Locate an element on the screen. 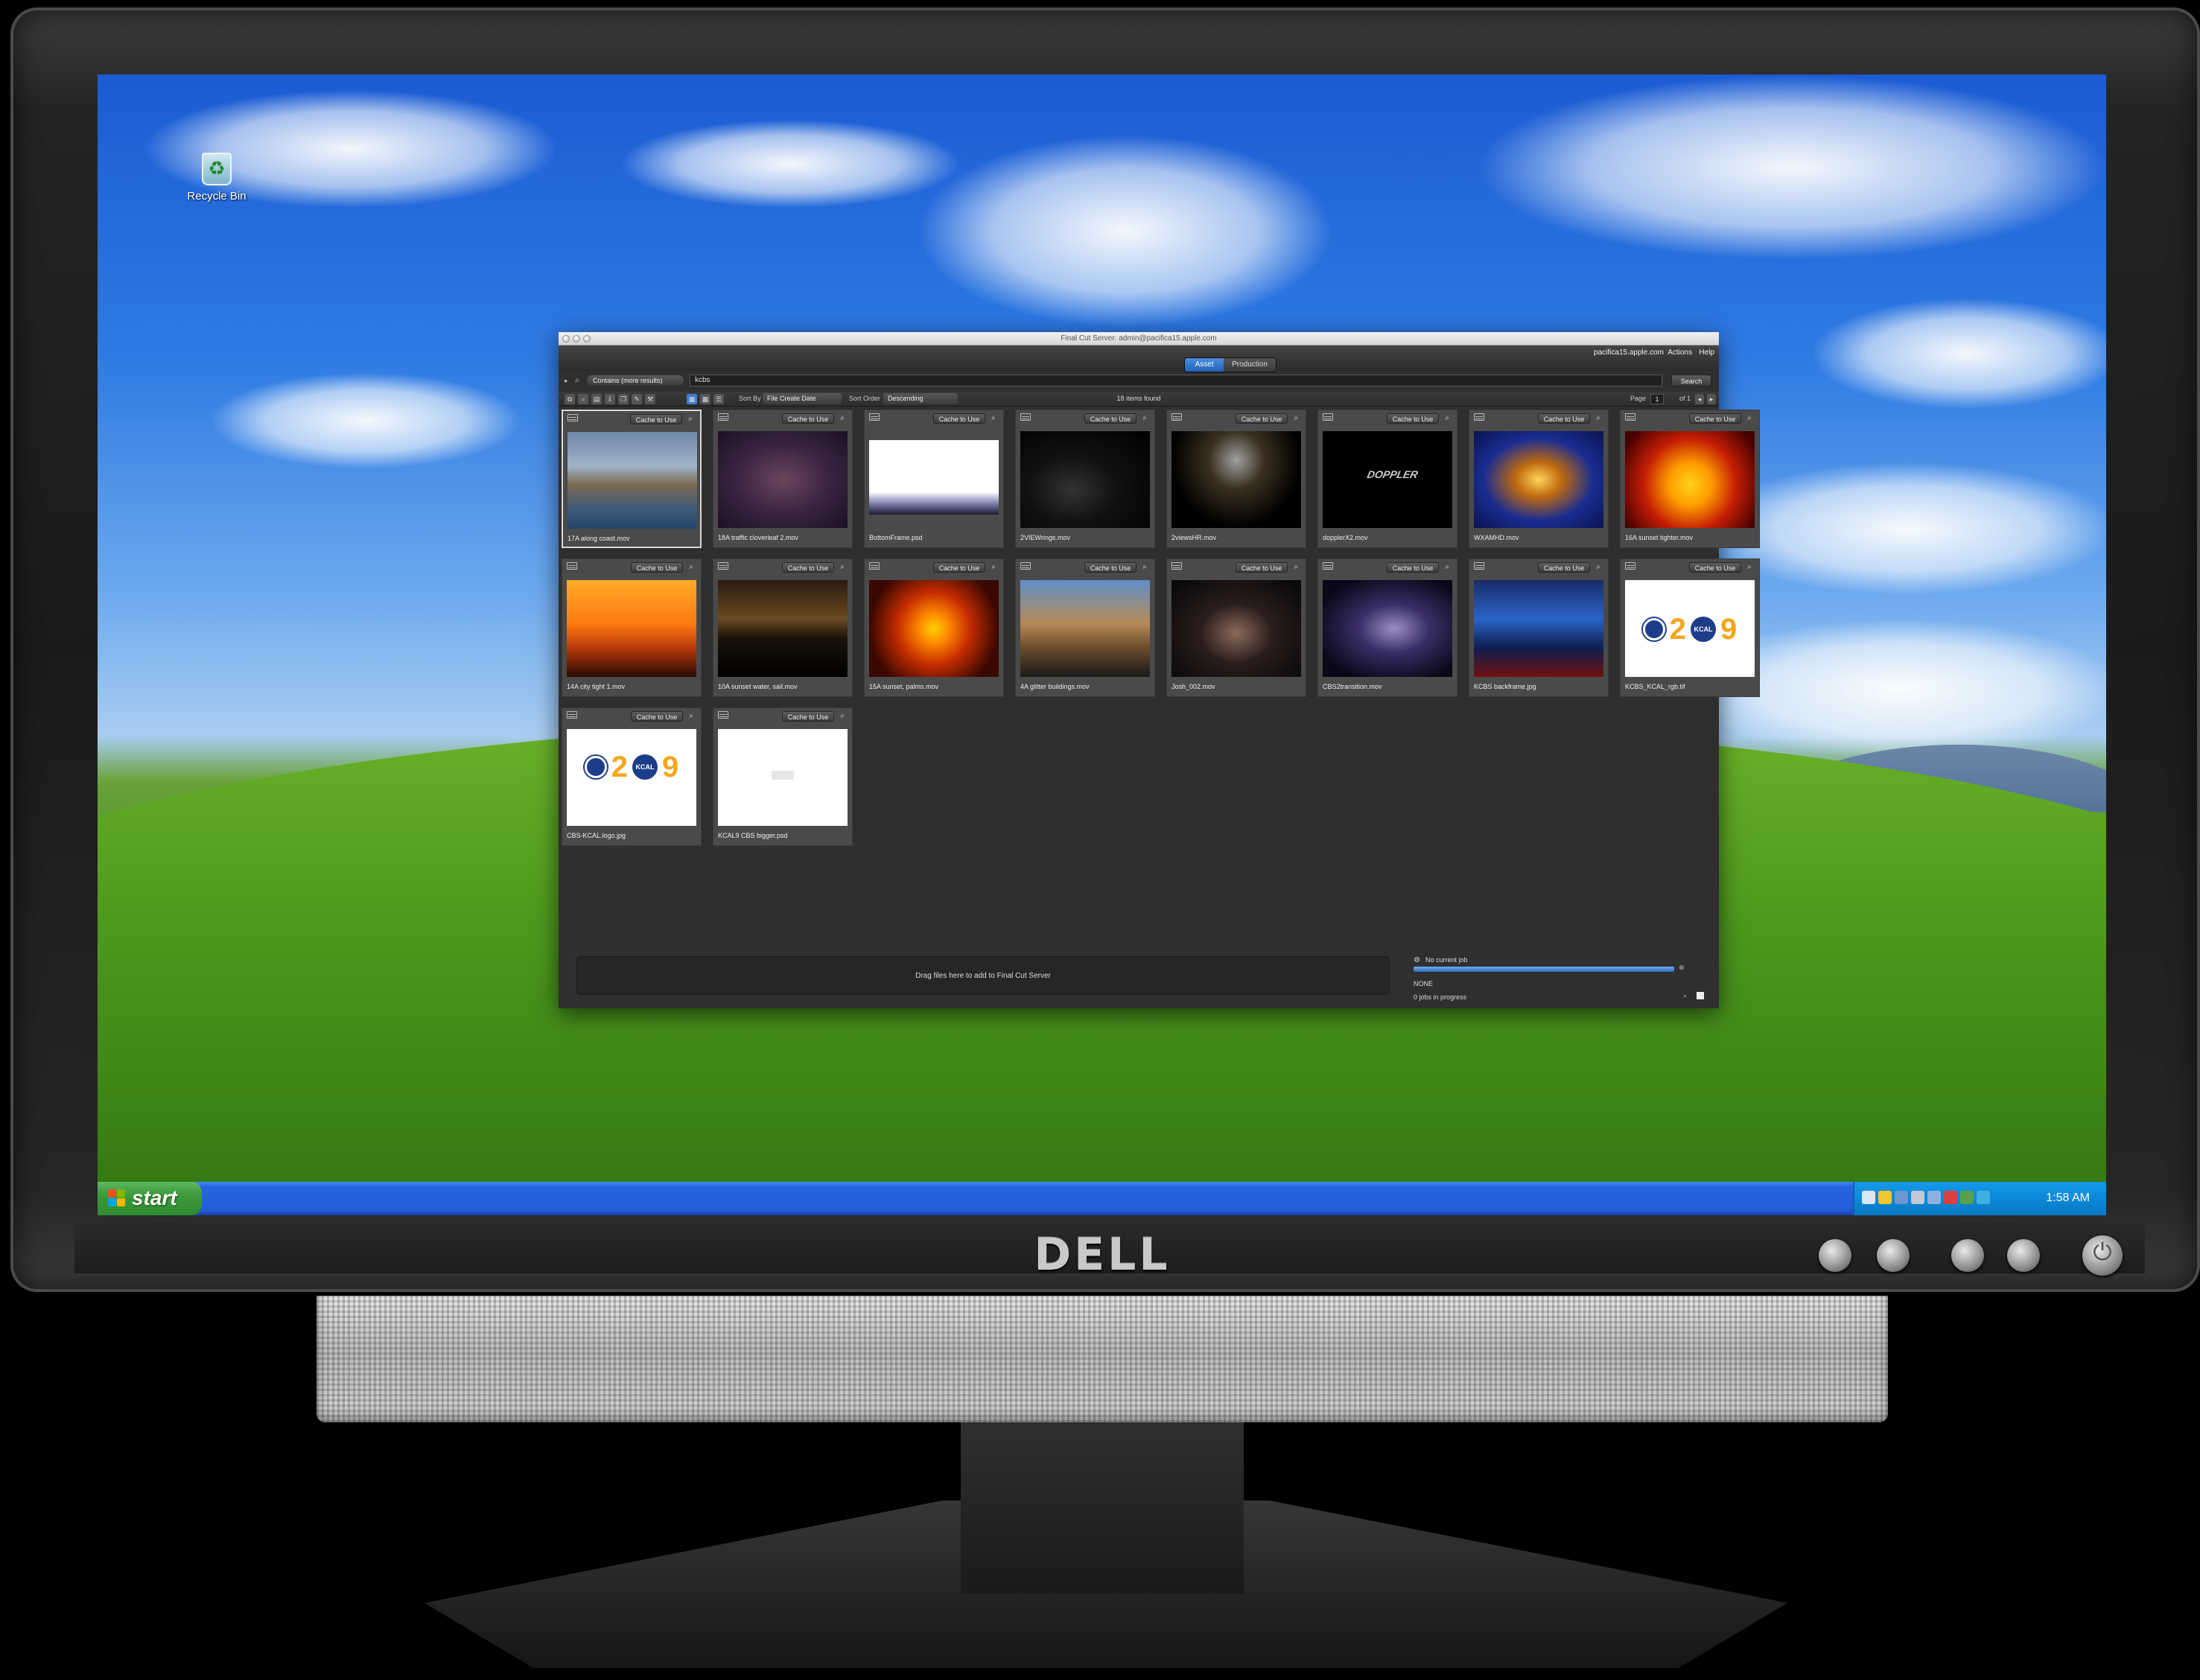  search-jobs-icon: ⌕ is located at coordinates (1685, 996).